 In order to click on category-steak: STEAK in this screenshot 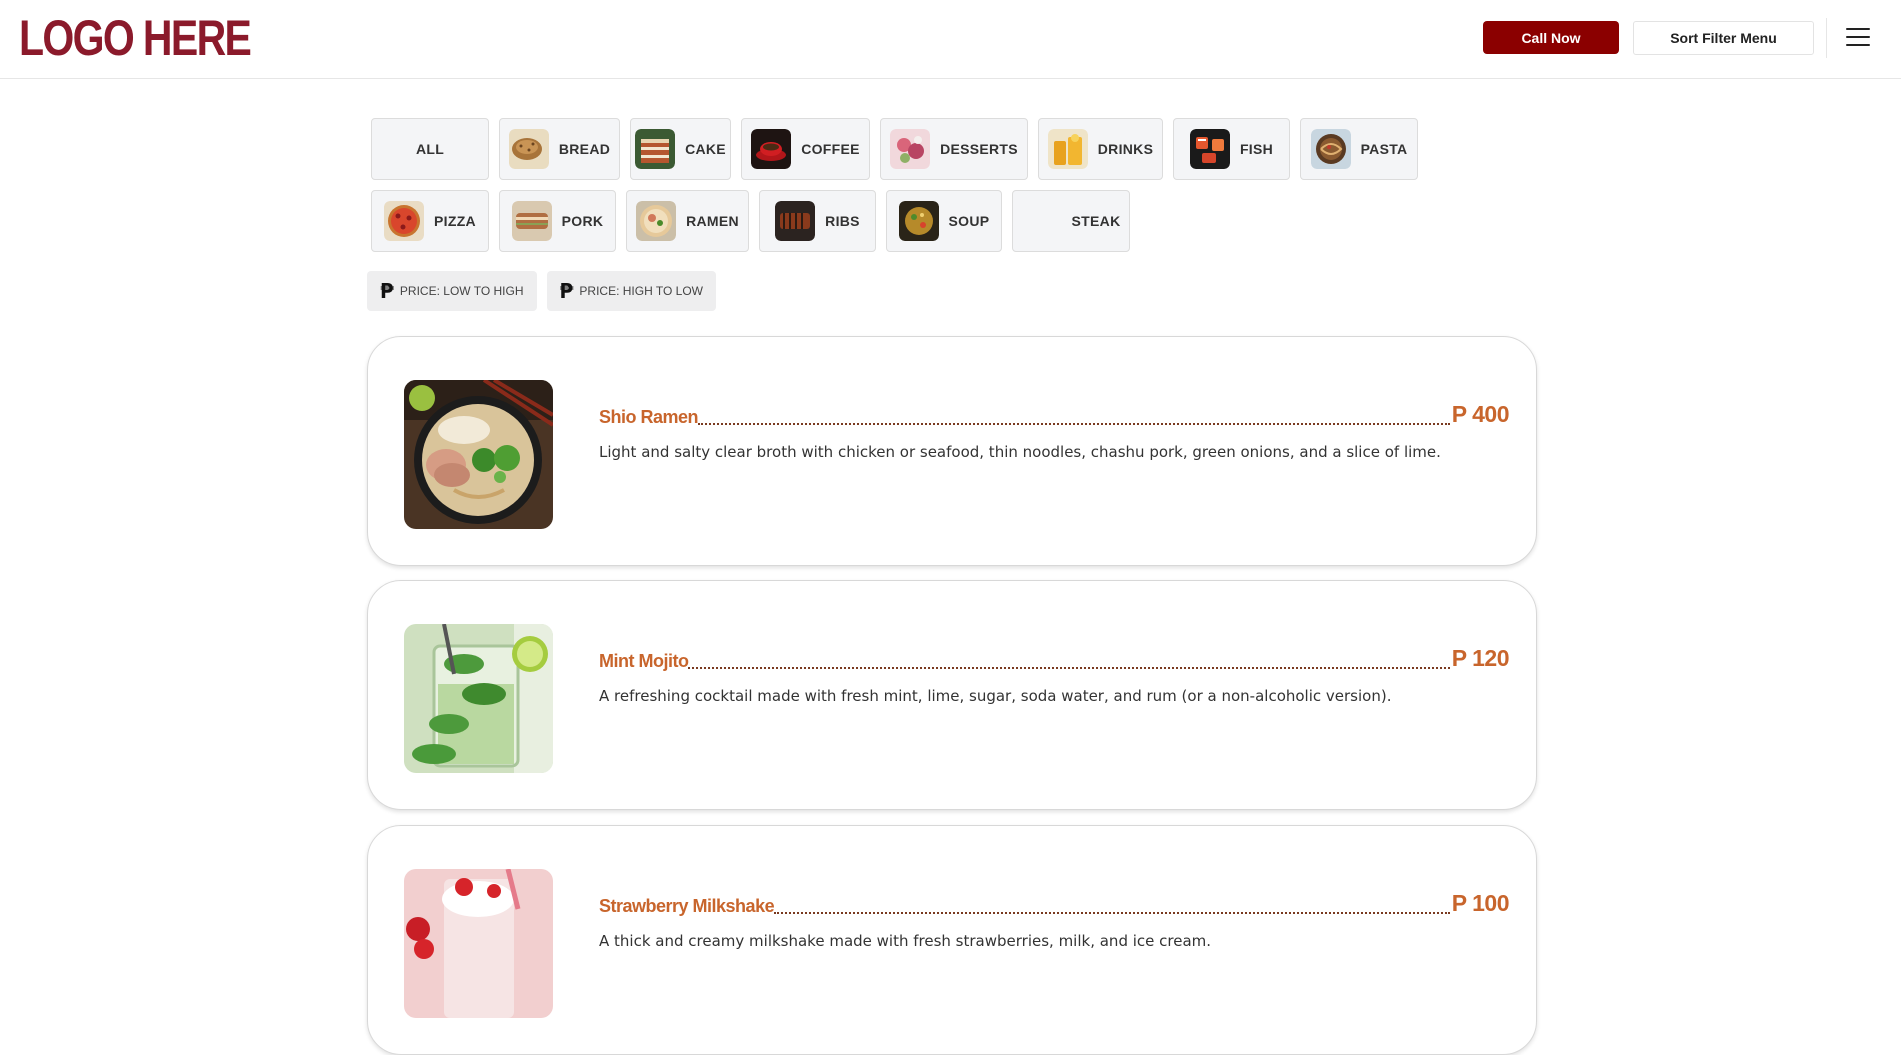, I will do `click(1071, 221)`.